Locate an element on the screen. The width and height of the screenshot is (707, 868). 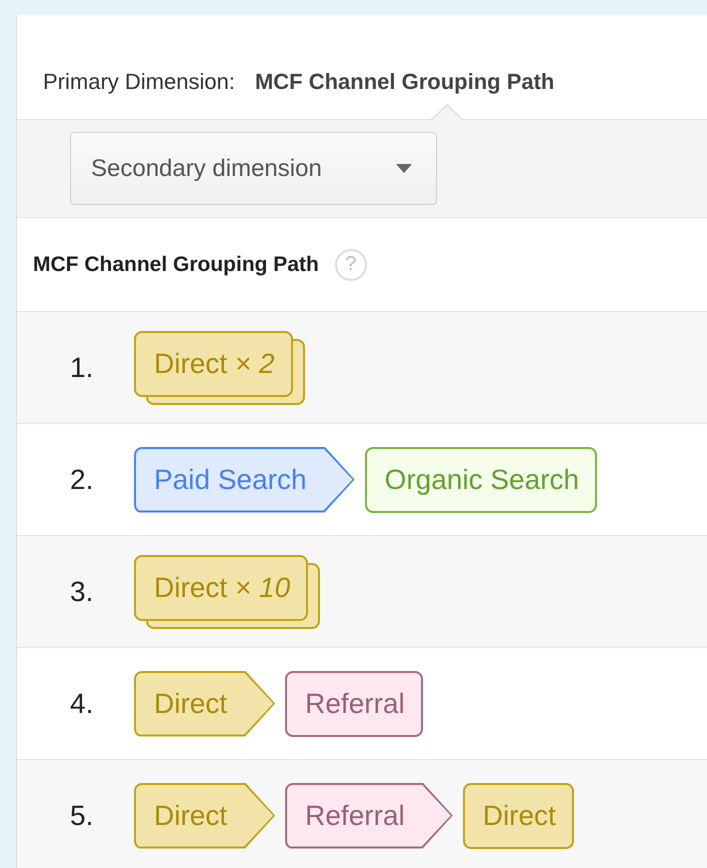
secondary-dimension-dropdown: Secondary dimension is located at coordinates (253, 168).